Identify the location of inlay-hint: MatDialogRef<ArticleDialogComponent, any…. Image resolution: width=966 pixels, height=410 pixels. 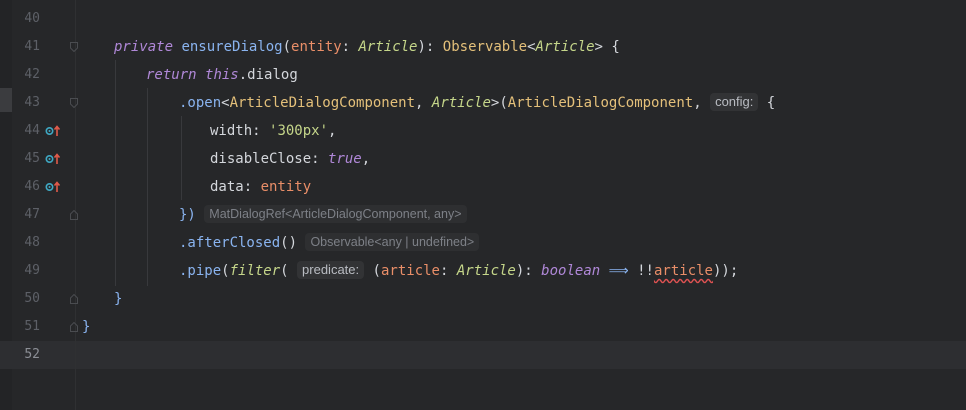
(335, 214).